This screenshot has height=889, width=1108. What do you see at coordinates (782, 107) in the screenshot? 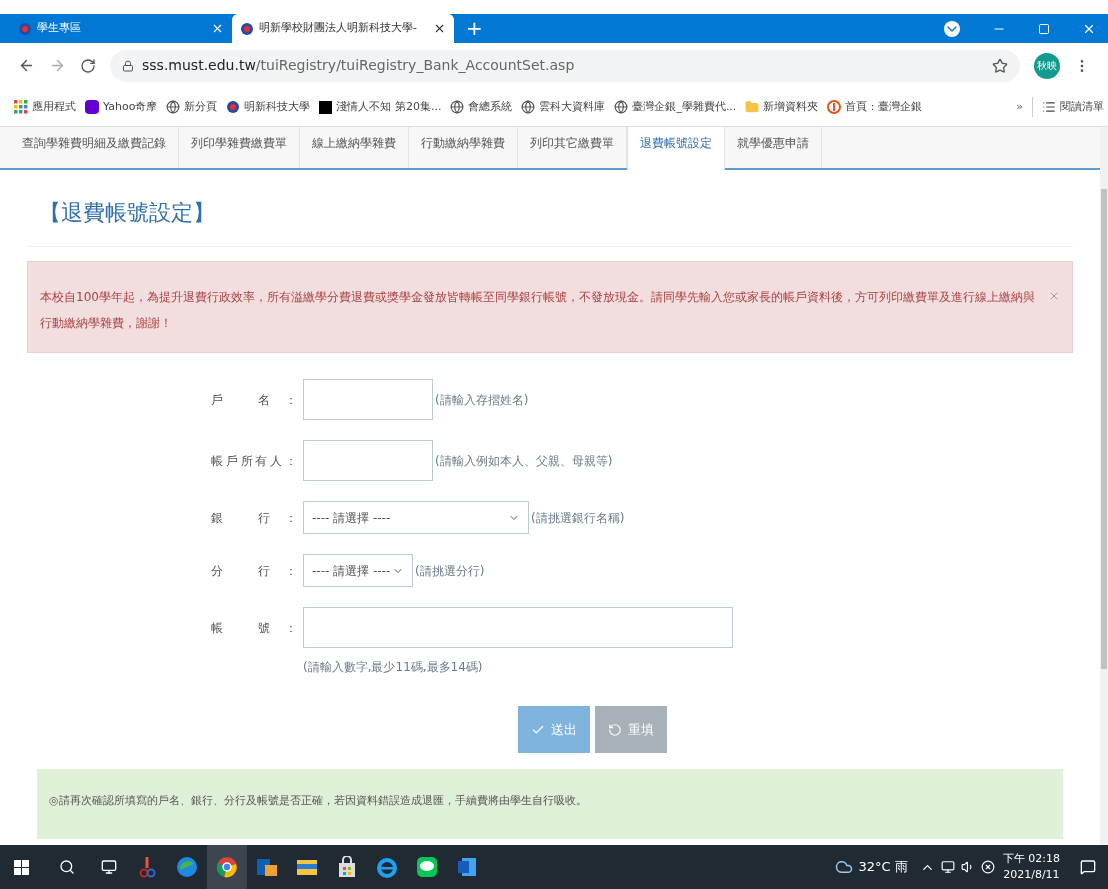
I see `bookmark: 新增資料夾` at bounding box center [782, 107].